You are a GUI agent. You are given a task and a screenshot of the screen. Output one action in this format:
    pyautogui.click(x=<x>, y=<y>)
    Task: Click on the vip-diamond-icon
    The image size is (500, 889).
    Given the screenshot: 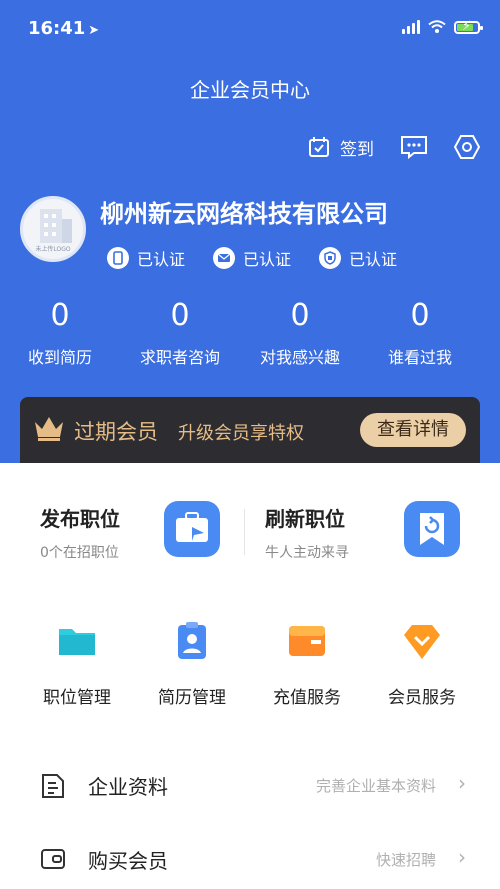 What is the action you would take?
    pyautogui.click(x=422, y=642)
    